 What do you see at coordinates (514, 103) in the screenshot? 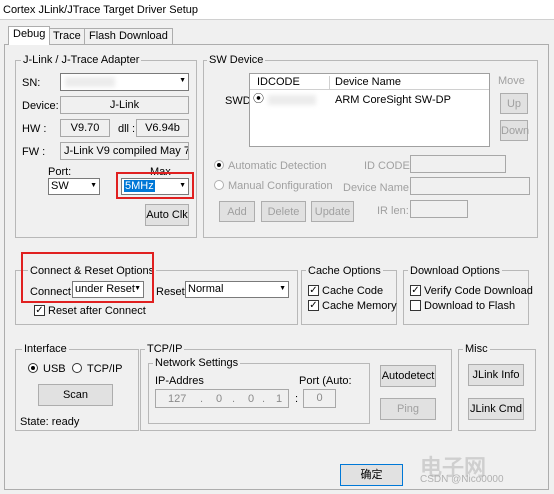
I see `move-up-button: Up` at bounding box center [514, 103].